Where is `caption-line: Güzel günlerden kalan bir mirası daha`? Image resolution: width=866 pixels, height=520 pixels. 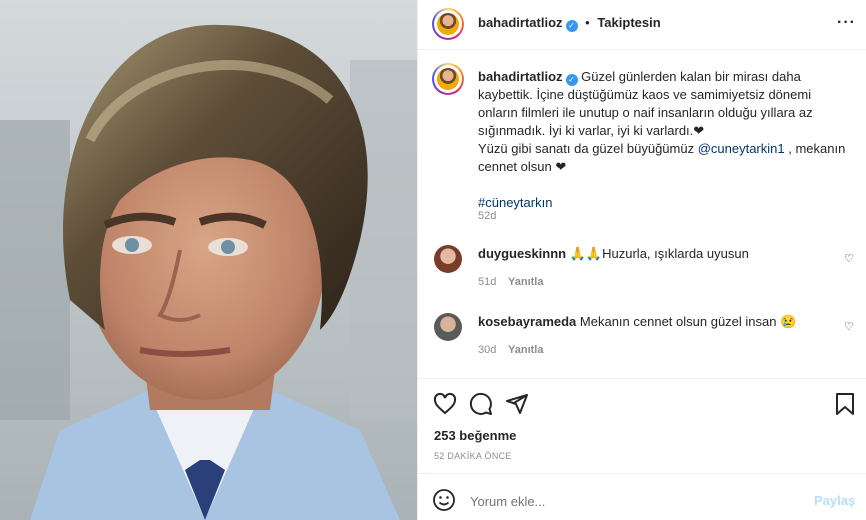 caption-line: Güzel günlerden kalan bir mirası daha is located at coordinates (691, 76).